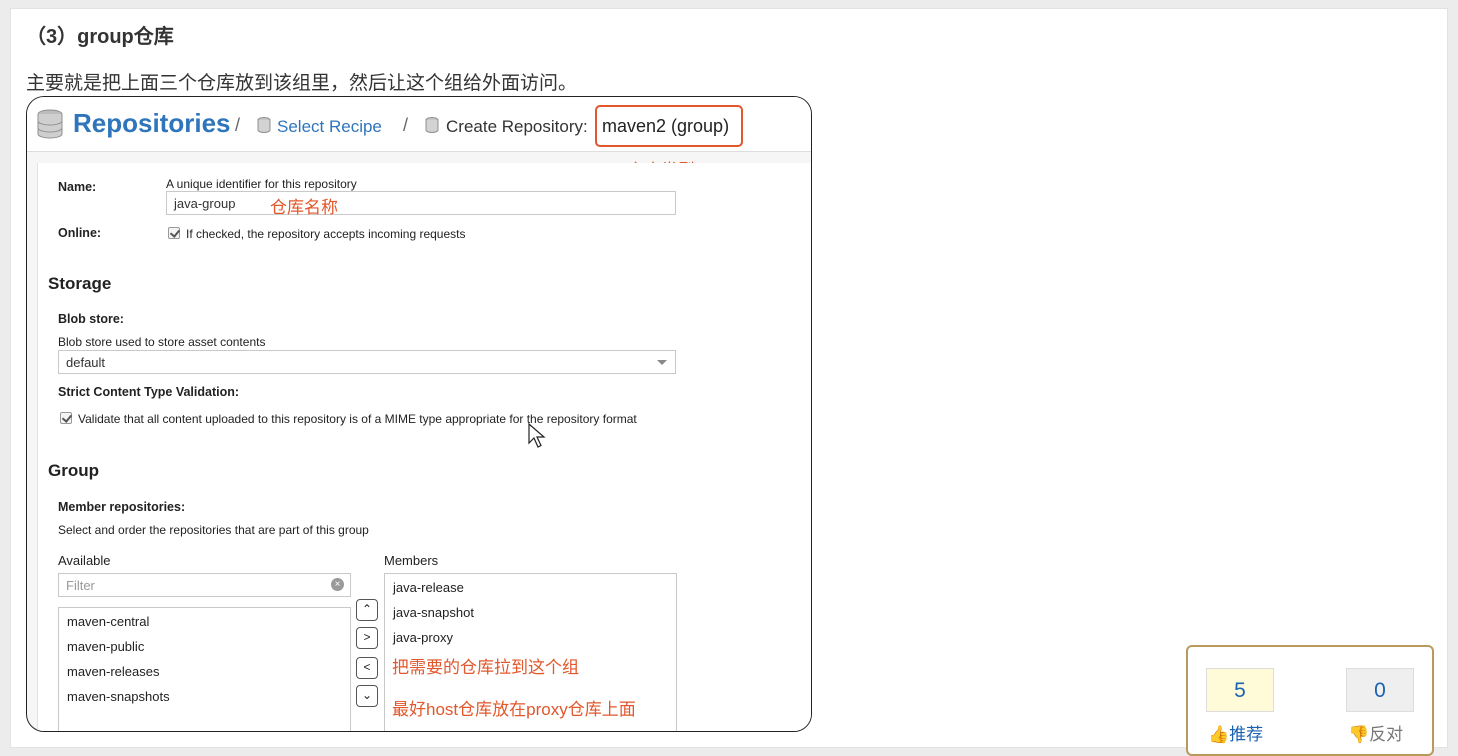  I want to click on annotation-repo-order: 最好host仓库放在proxy仓库上面, so click(514, 709).